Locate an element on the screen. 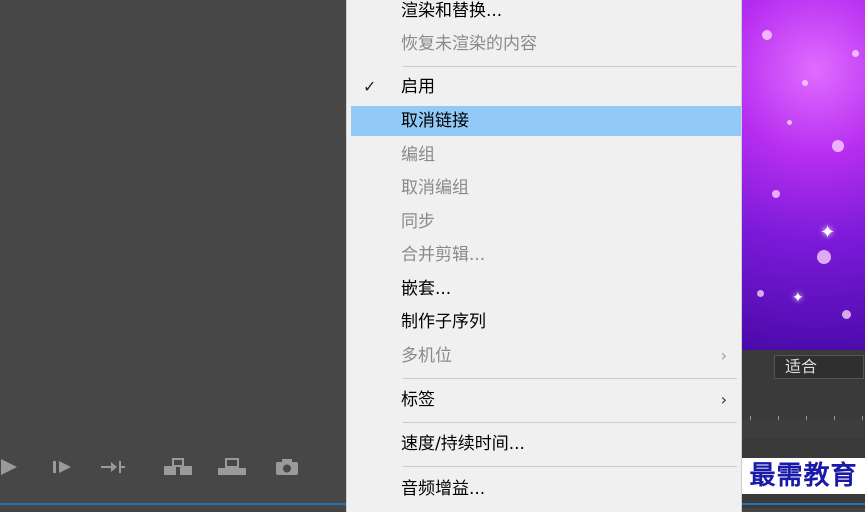 The height and width of the screenshot is (512, 865). export-frame-icon is located at coordinates (287, 467).